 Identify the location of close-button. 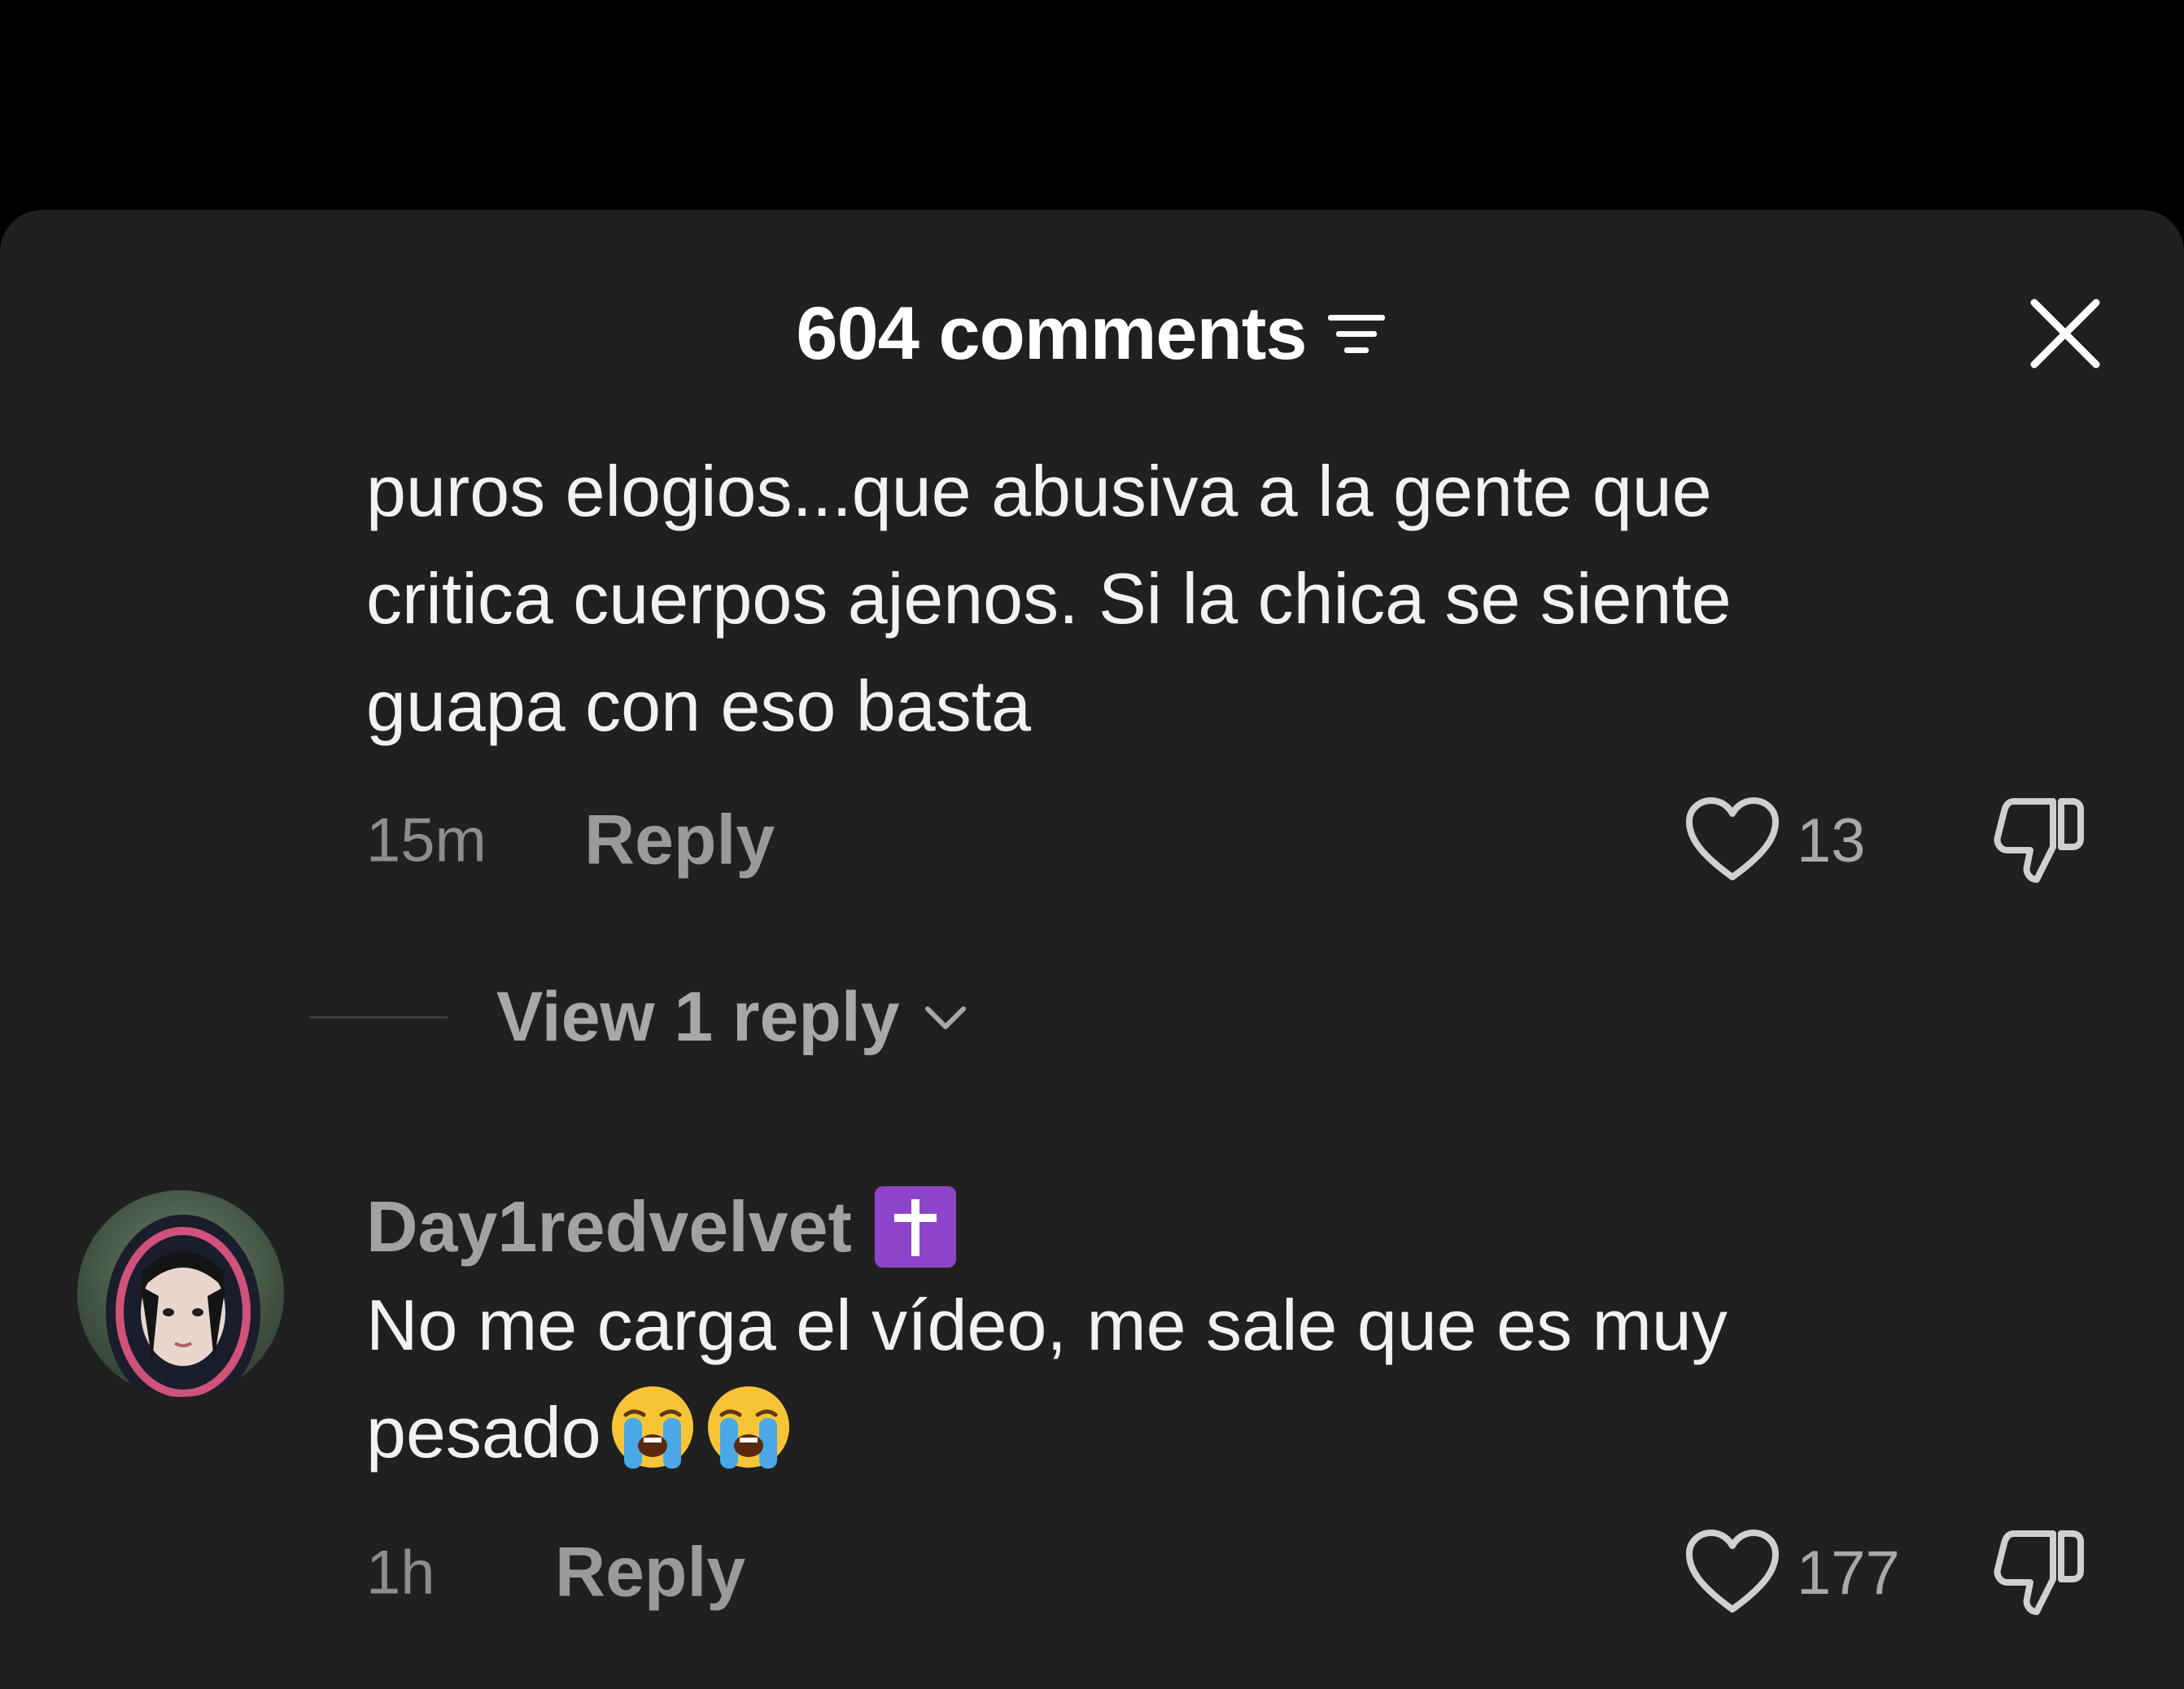
(2065, 334).